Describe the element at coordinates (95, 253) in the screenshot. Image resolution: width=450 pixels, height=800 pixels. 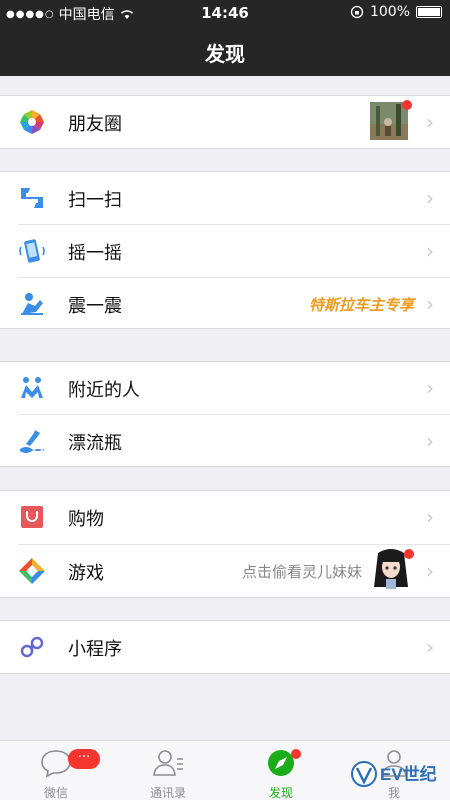
I see `shake-label: 摇一摇` at that location.